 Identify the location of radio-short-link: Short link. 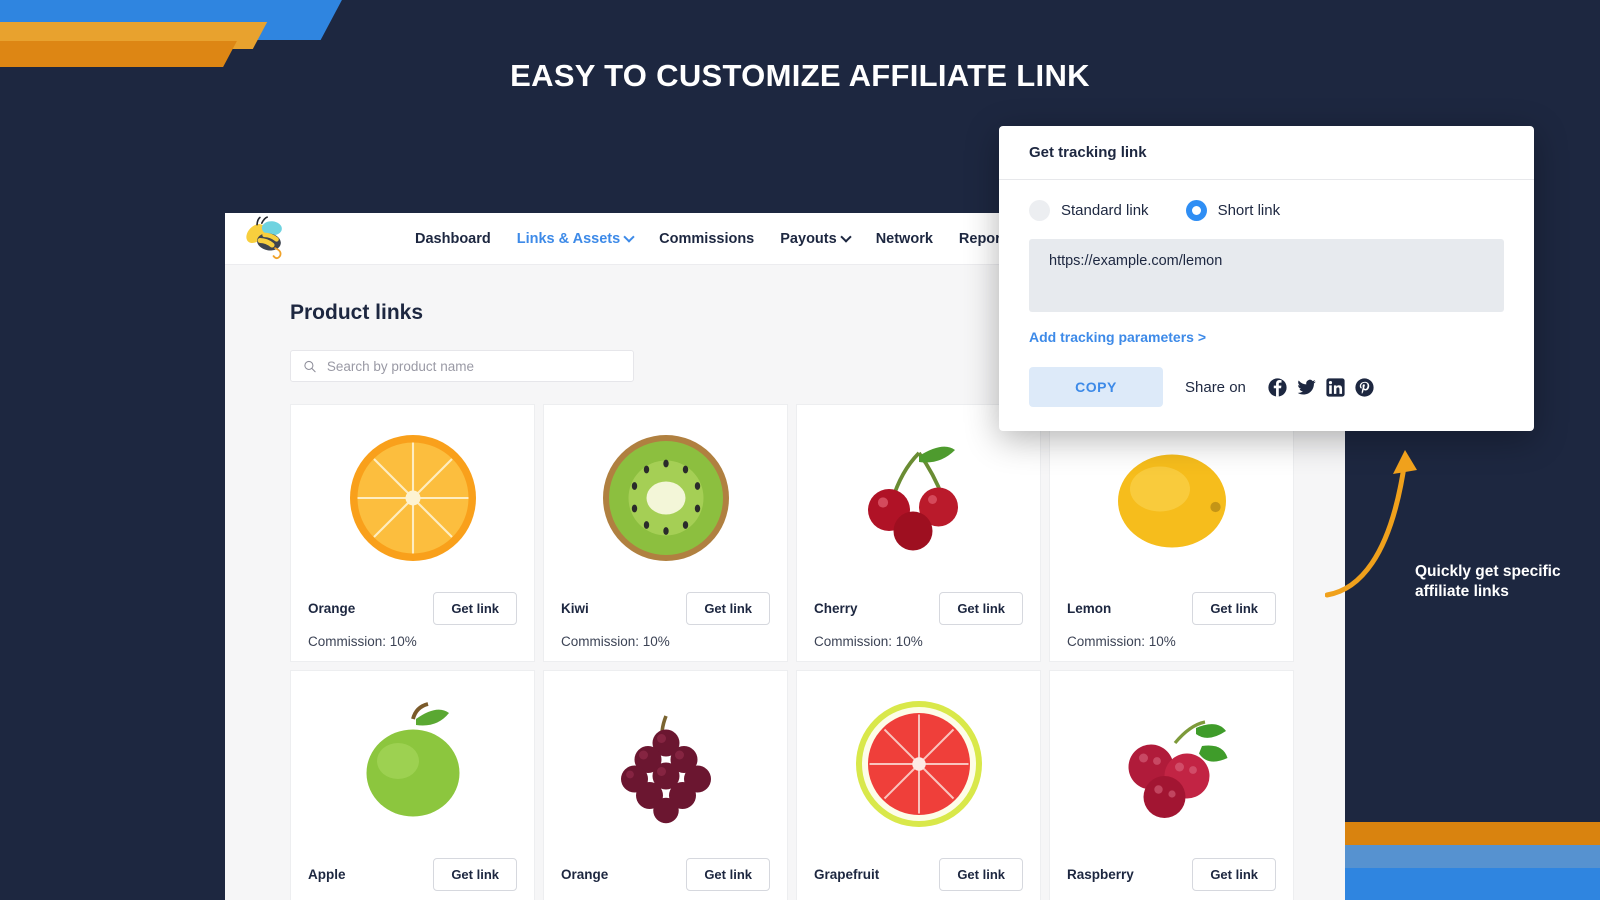
(1233, 210).